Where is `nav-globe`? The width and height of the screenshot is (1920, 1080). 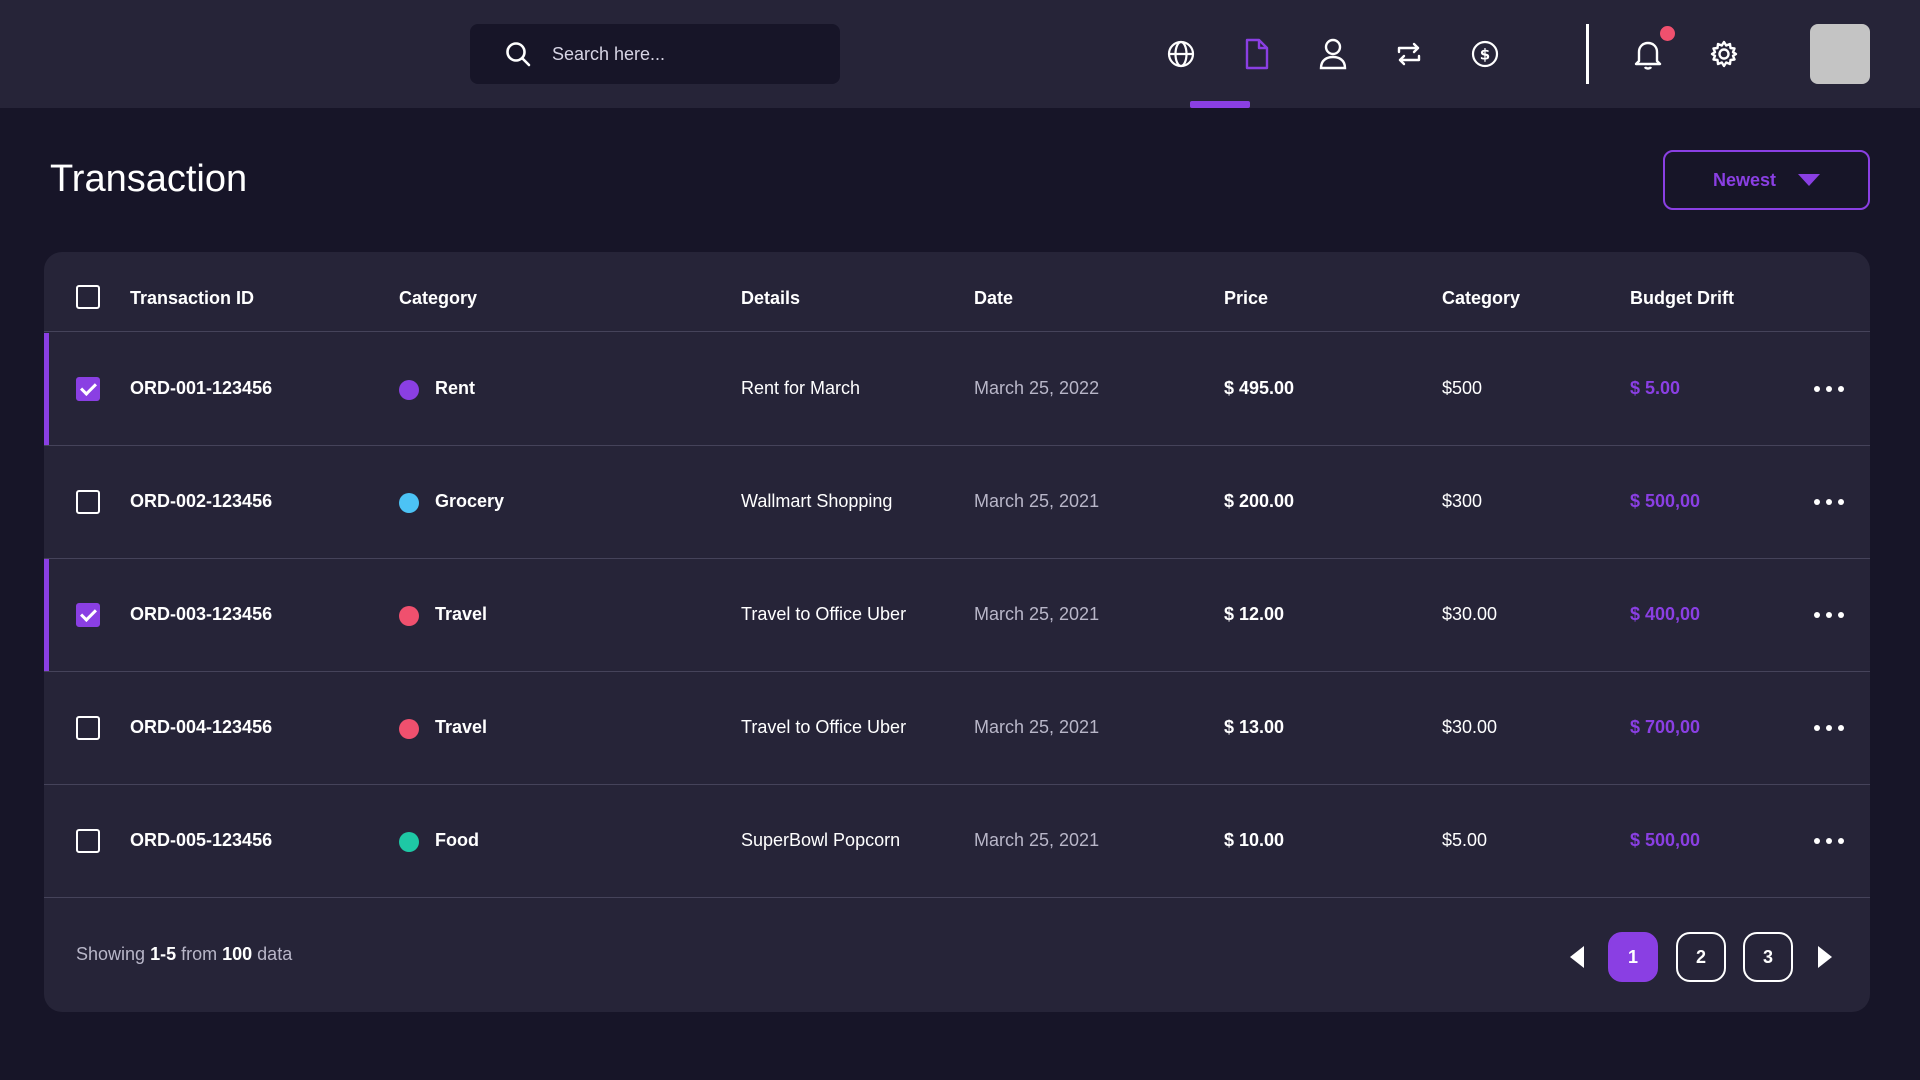
nav-globe is located at coordinates (1181, 54).